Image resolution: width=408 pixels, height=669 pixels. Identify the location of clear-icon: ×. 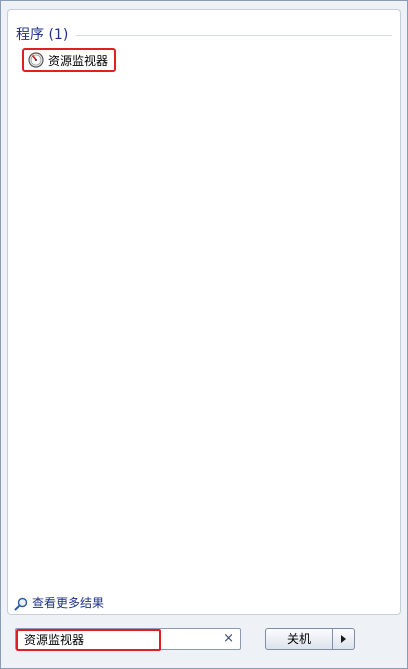
(228, 638).